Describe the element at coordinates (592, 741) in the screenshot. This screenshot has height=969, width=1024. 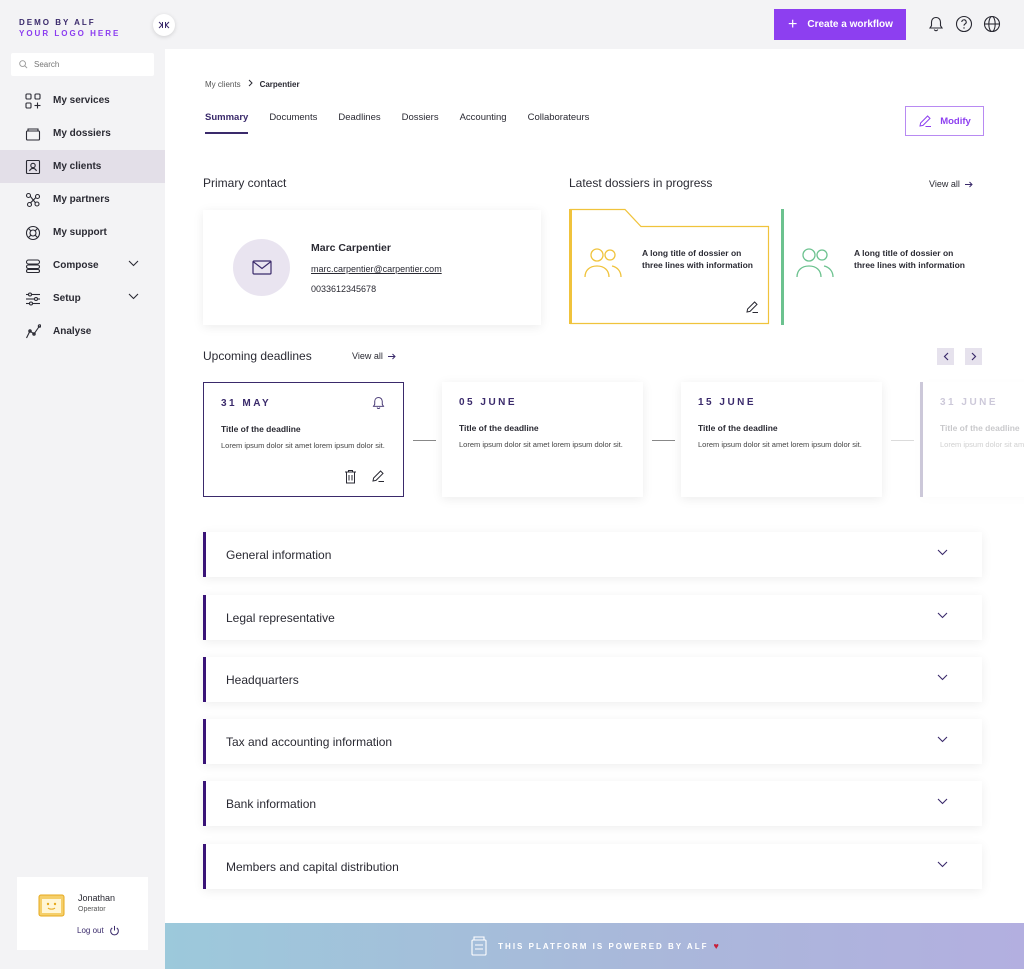
I see `accordion-tax-accounting: Tax and accounting information` at that location.